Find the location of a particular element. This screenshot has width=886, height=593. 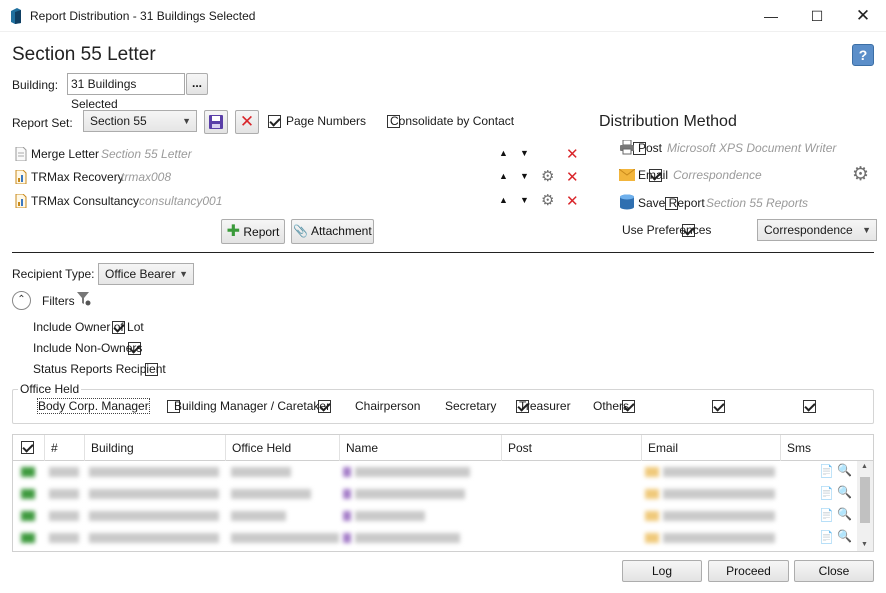

app-icon is located at coordinates (16, 16).